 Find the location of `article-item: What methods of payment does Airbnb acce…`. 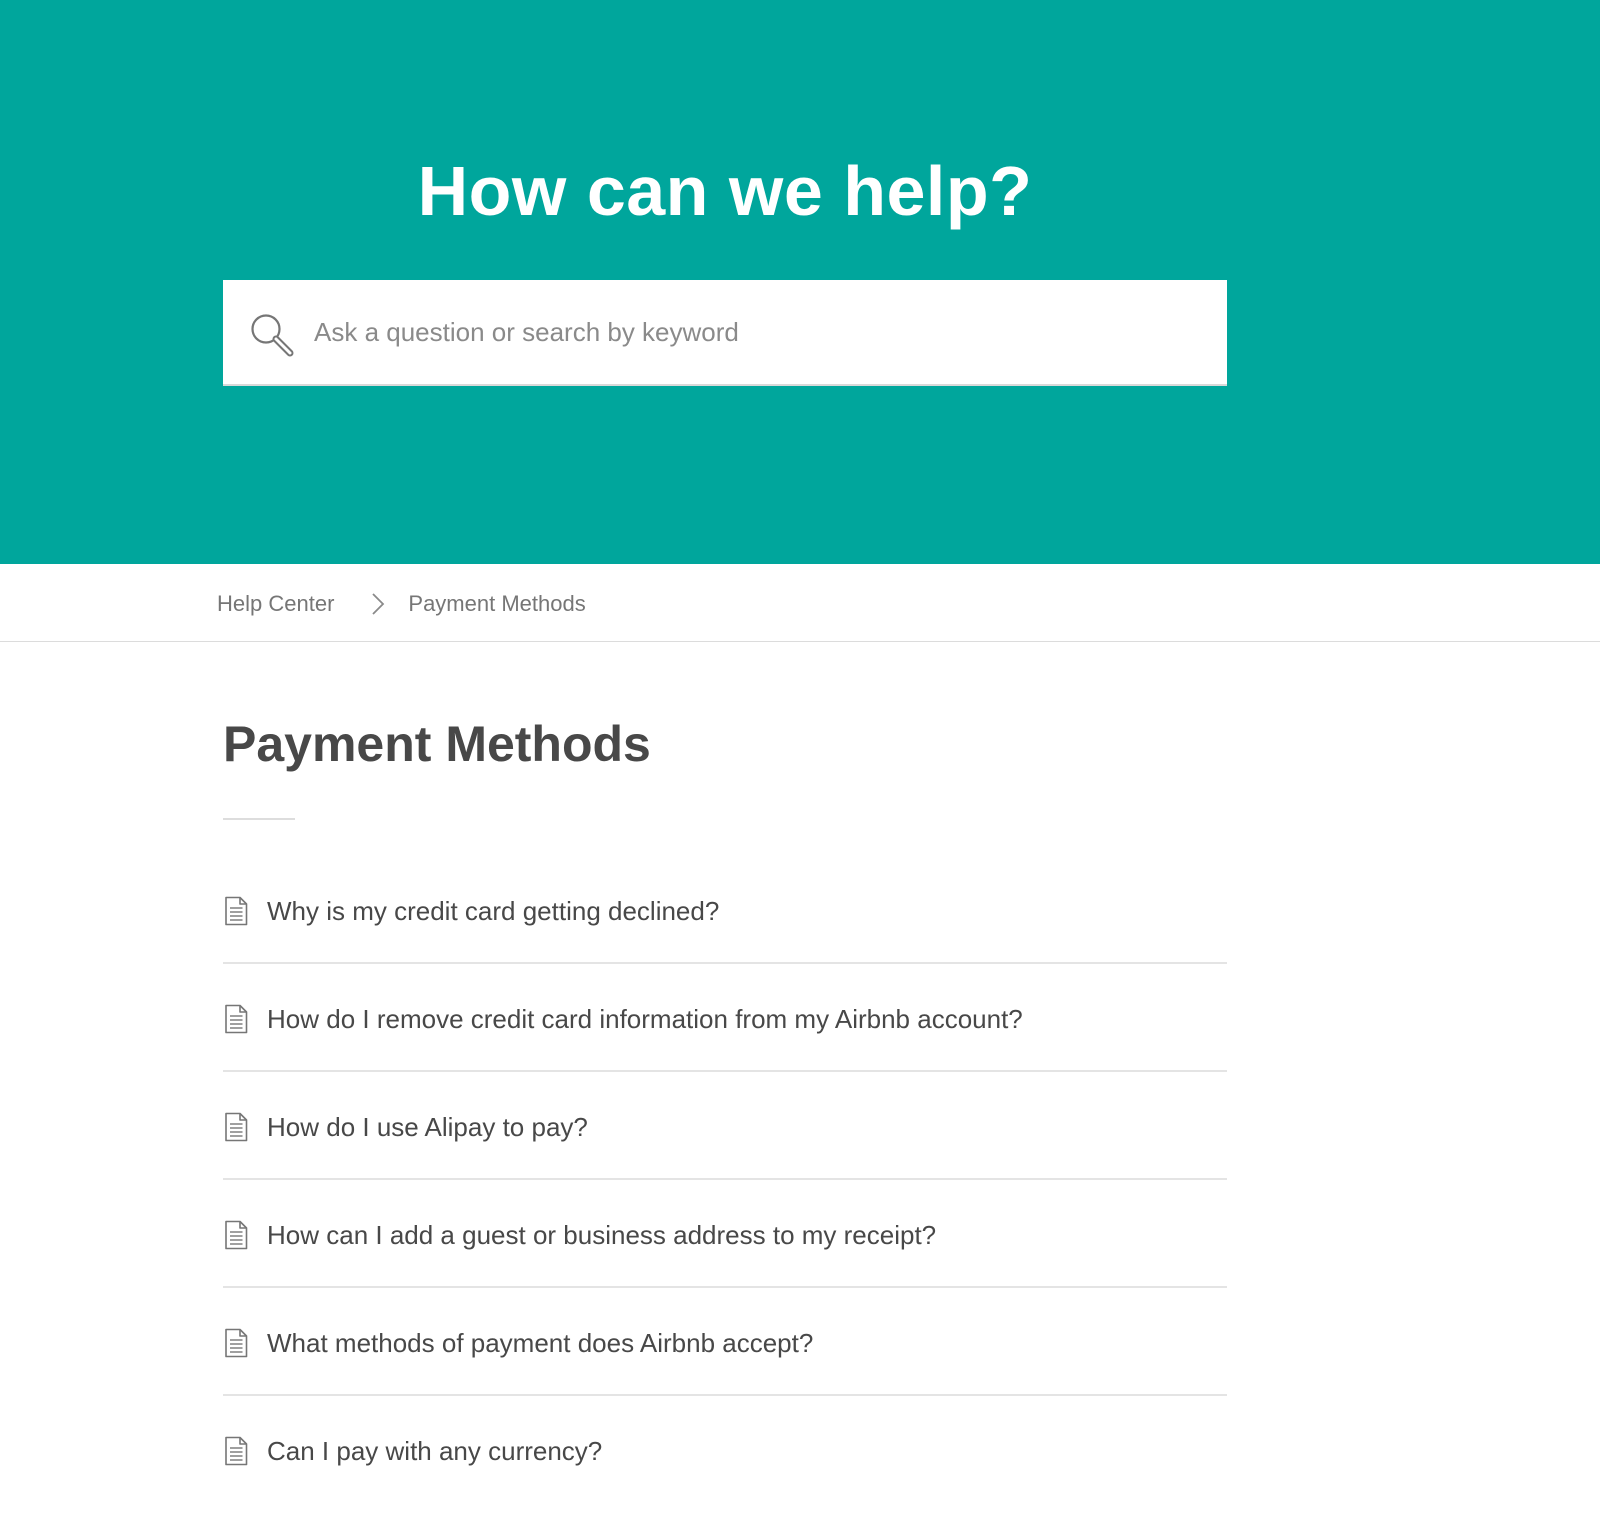

article-item: What methods of payment does Airbnb acce… is located at coordinates (725, 1342).